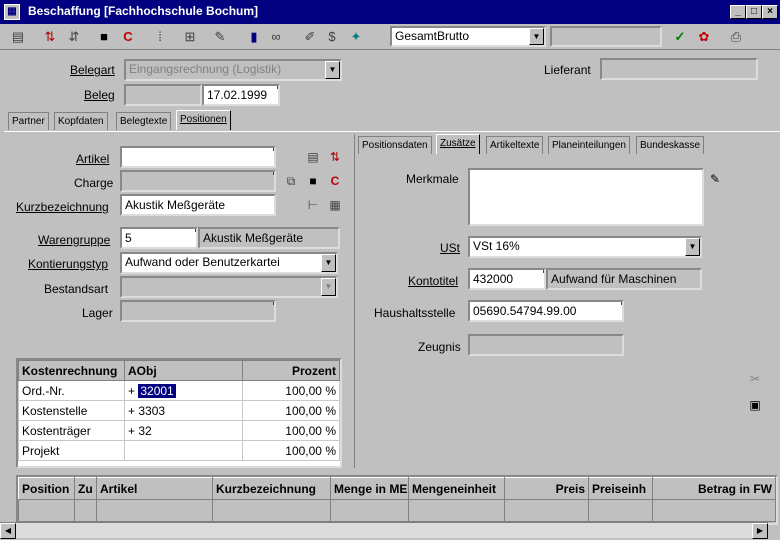 Image resolution: width=780 pixels, height=540 pixels. Describe the element at coordinates (456, 488) in the screenshot. I see `column-header-mengeneinheit: Mengeneinheit` at that location.